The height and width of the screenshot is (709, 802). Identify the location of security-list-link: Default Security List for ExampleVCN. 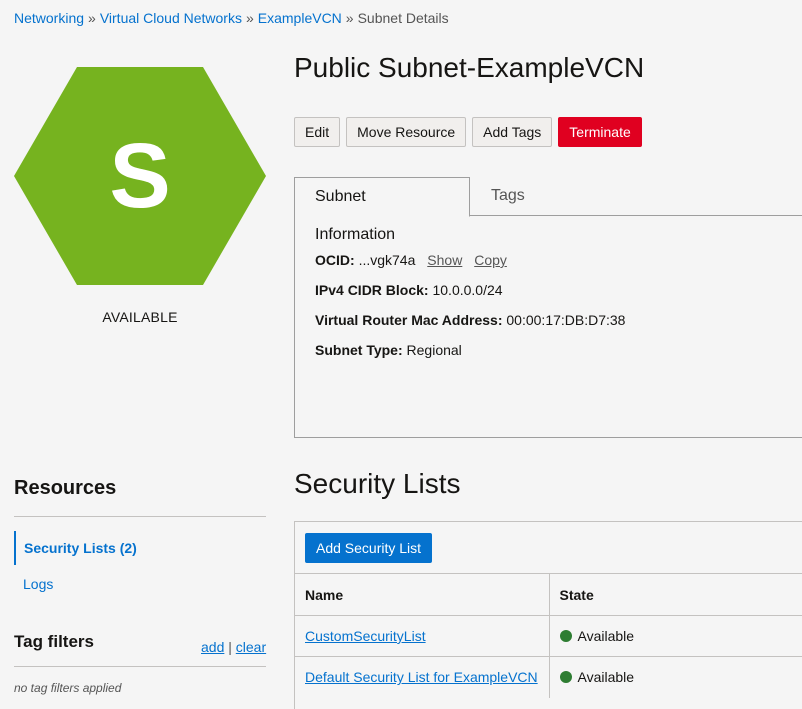
(421, 677).